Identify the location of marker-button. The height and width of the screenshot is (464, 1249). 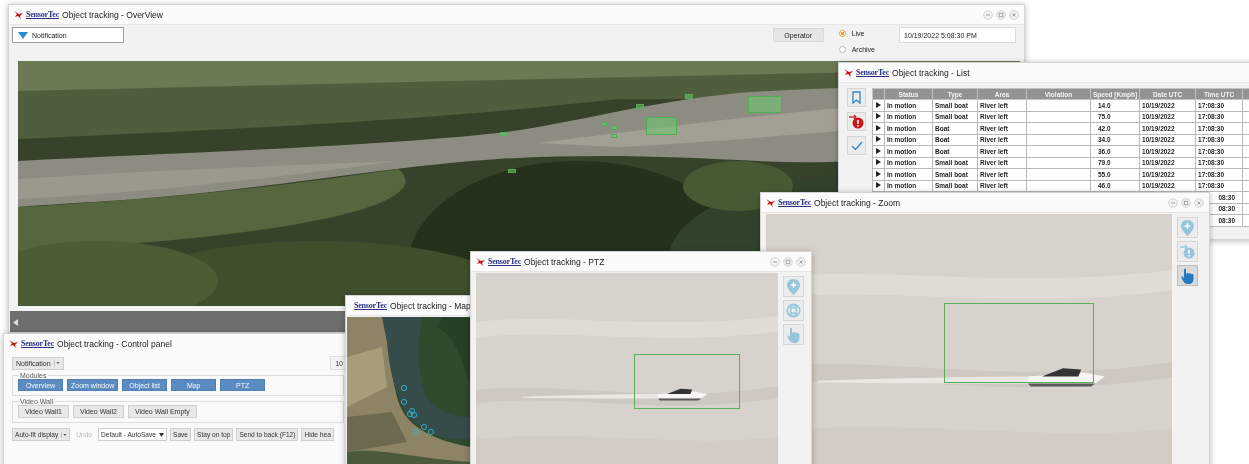
(1187, 227).